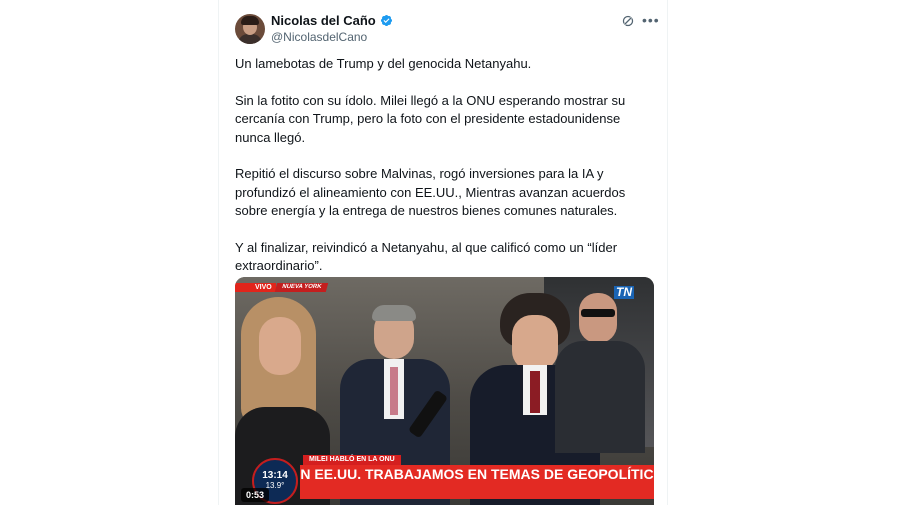 The width and height of the screenshot is (900, 505). I want to click on bodyguard-figure, so click(600, 373).